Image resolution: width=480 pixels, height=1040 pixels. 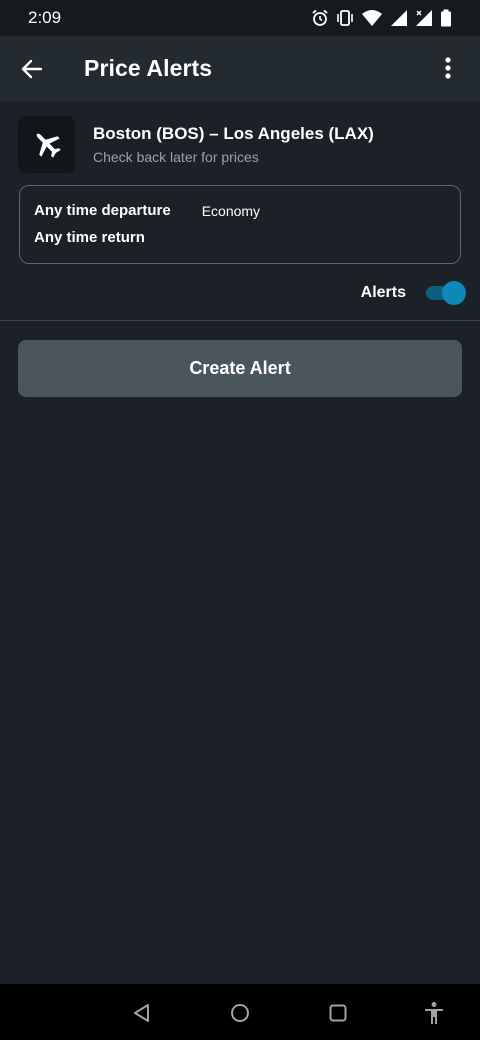 I want to click on back-triangle-icon, so click(x=141, y=1013).